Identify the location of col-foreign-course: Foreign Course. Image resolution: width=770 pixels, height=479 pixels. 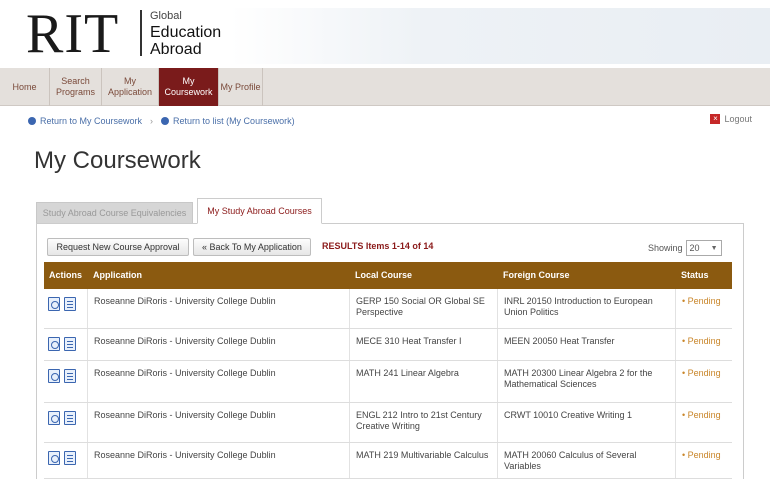
(587, 275).